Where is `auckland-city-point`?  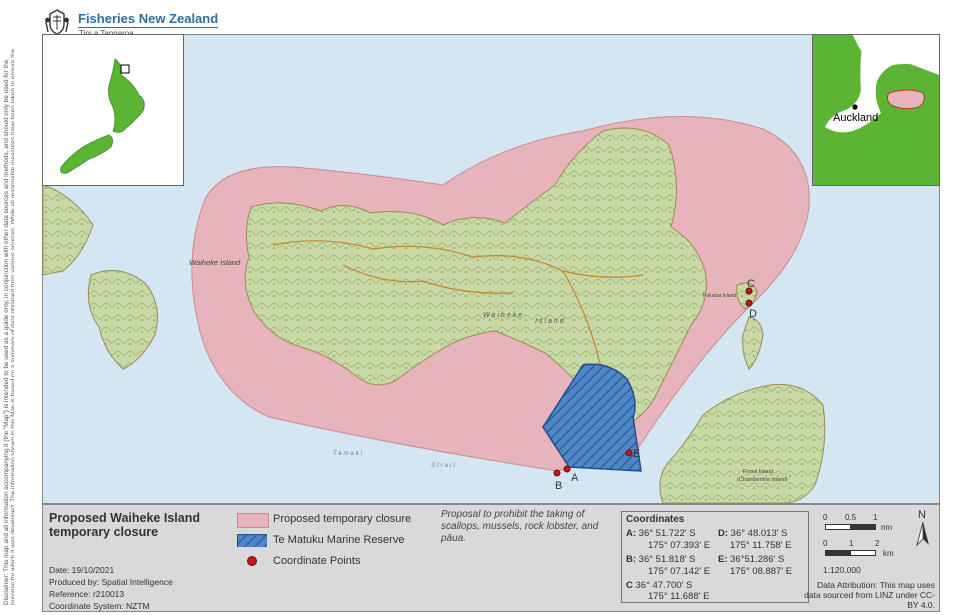
auckland-city-point is located at coordinates (855, 107).